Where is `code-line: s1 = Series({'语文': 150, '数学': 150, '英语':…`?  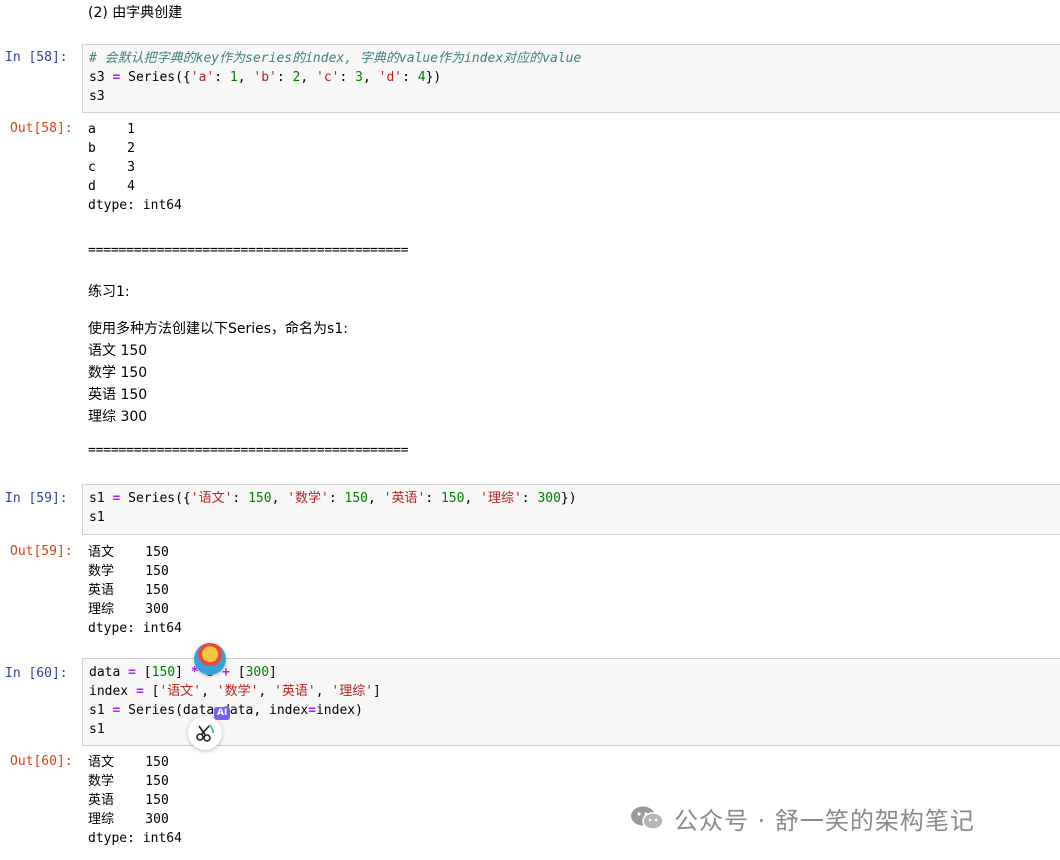 code-line: s1 = Series({'语文': 150, '数学': 150, '英语':… is located at coordinates (333, 498).